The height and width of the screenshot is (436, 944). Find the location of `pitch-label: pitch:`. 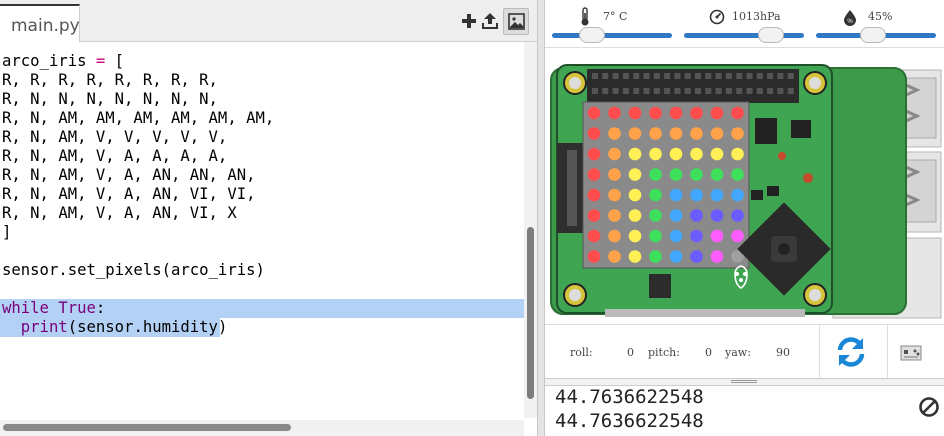

pitch-label: pitch: is located at coordinates (664, 352).